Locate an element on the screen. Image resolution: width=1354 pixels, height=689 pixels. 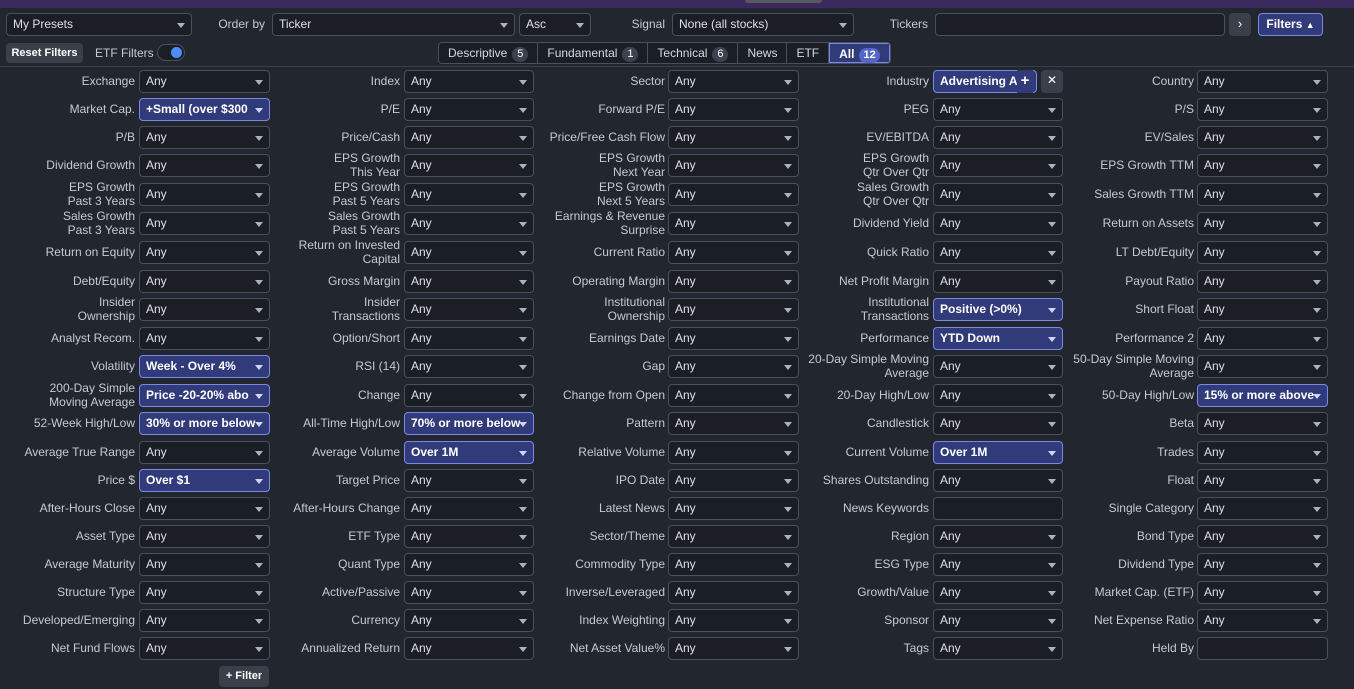
tab-fundamental: Fundamental 1 is located at coordinates (593, 53).